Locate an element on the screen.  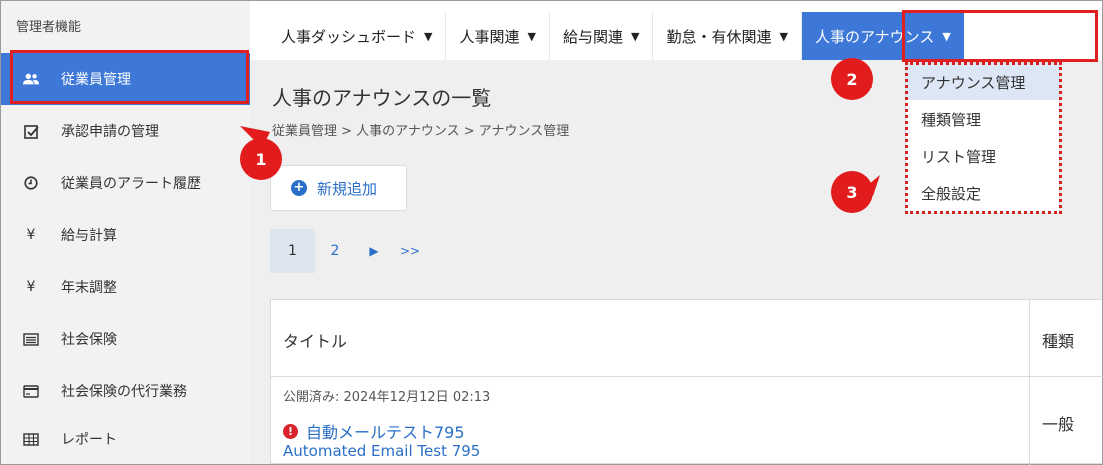
callout-badge-3: 3 is located at coordinates (852, 192).